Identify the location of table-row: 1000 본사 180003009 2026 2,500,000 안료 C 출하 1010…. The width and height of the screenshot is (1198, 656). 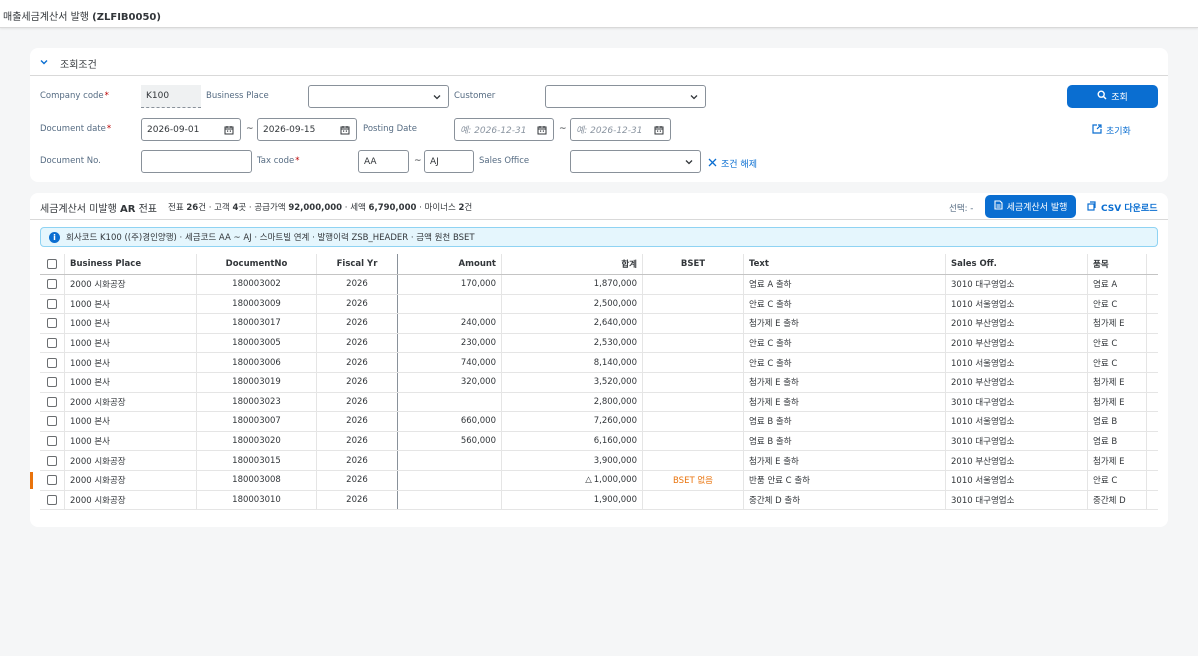
(599, 304).